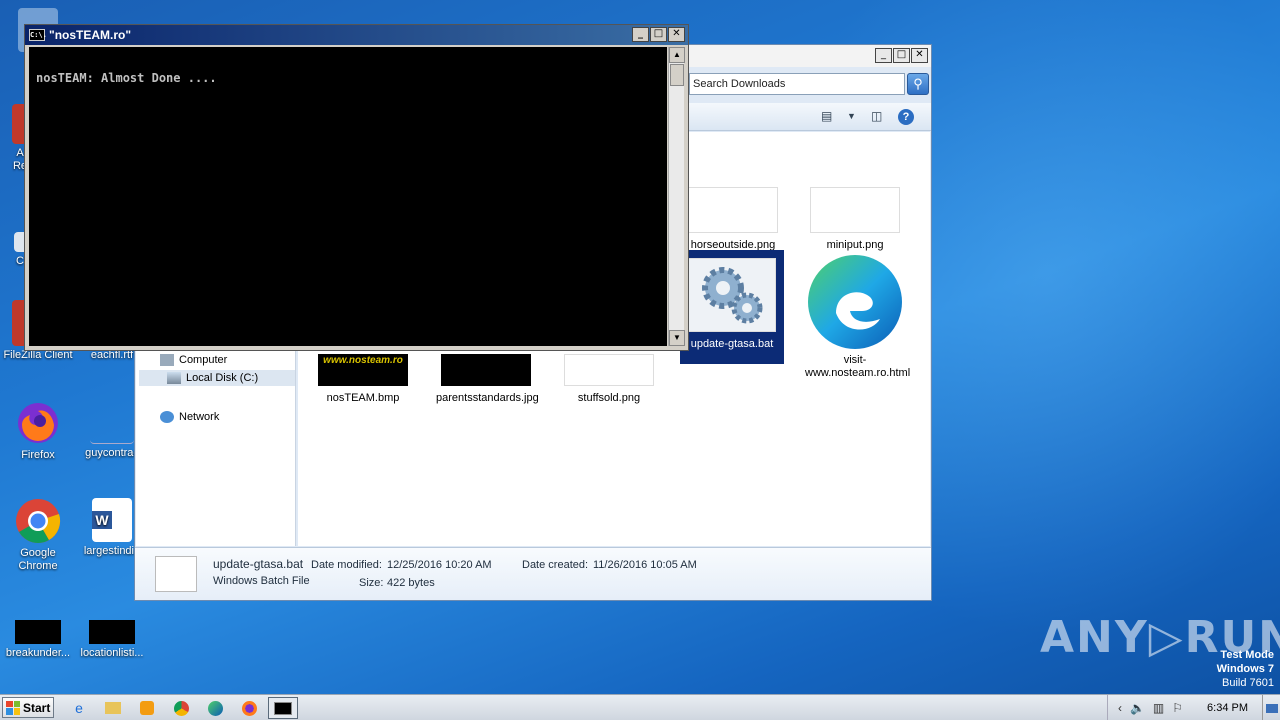 This screenshot has height=720, width=1280. What do you see at coordinates (258, 564) in the screenshot?
I see `details-file-name: update-gtasa.bat` at bounding box center [258, 564].